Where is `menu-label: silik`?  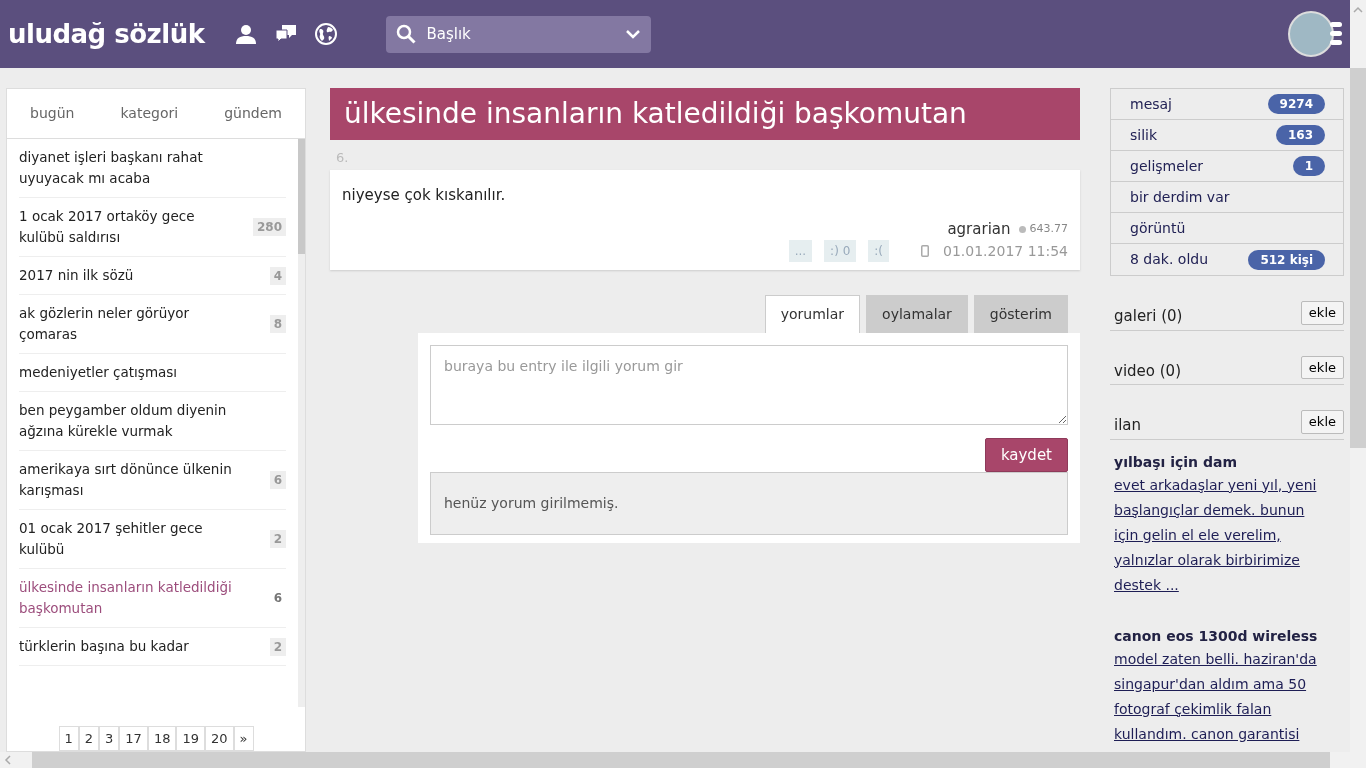 menu-label: silik is located at coordinates (1144, 135).